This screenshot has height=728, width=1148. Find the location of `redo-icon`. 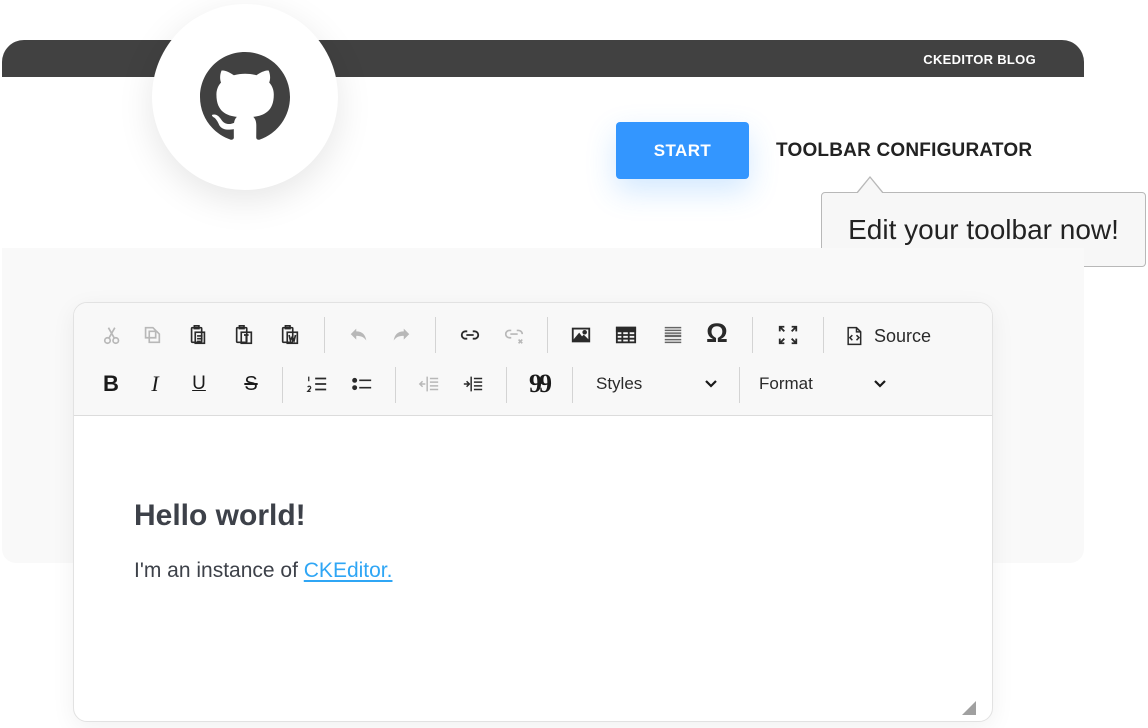

redo-icon is located at coordinates (401, 334).